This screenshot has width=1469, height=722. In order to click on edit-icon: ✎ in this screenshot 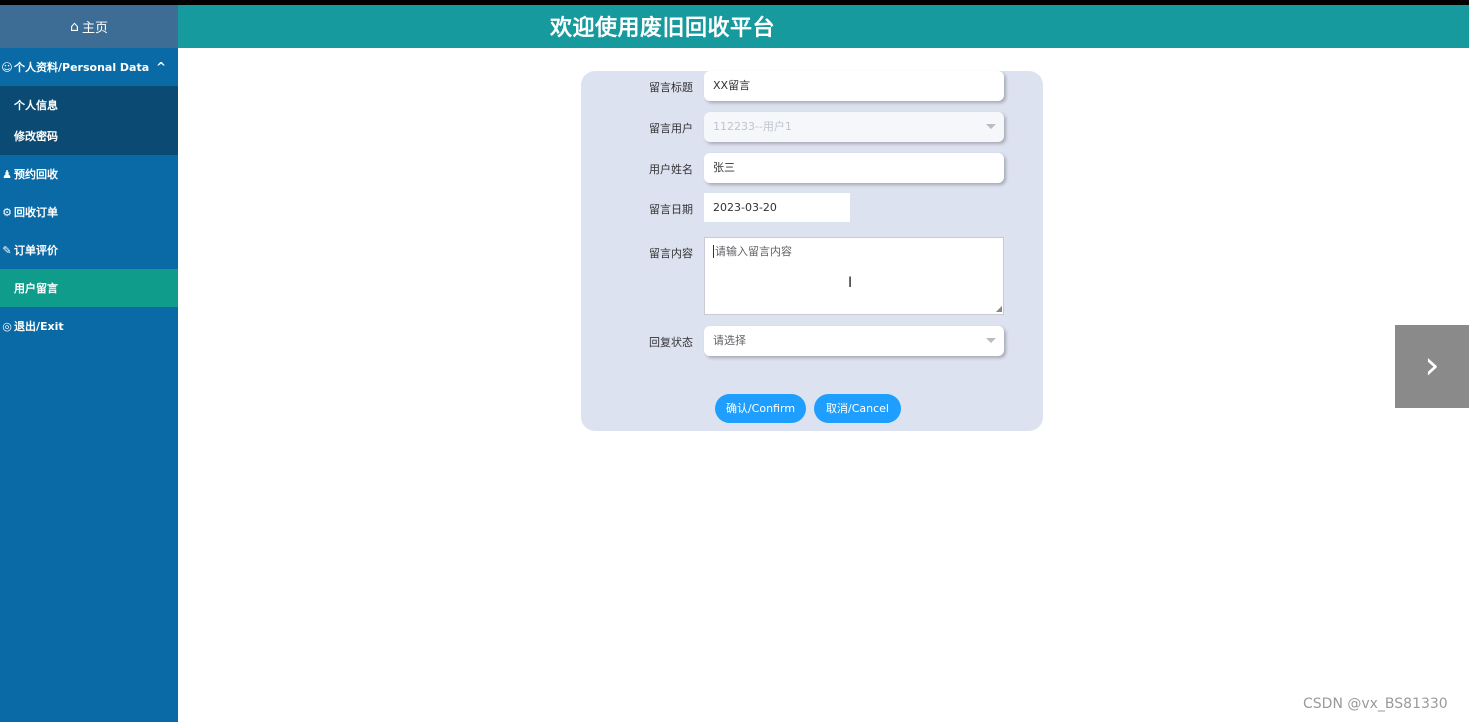, I will do `click(7, 250)`.